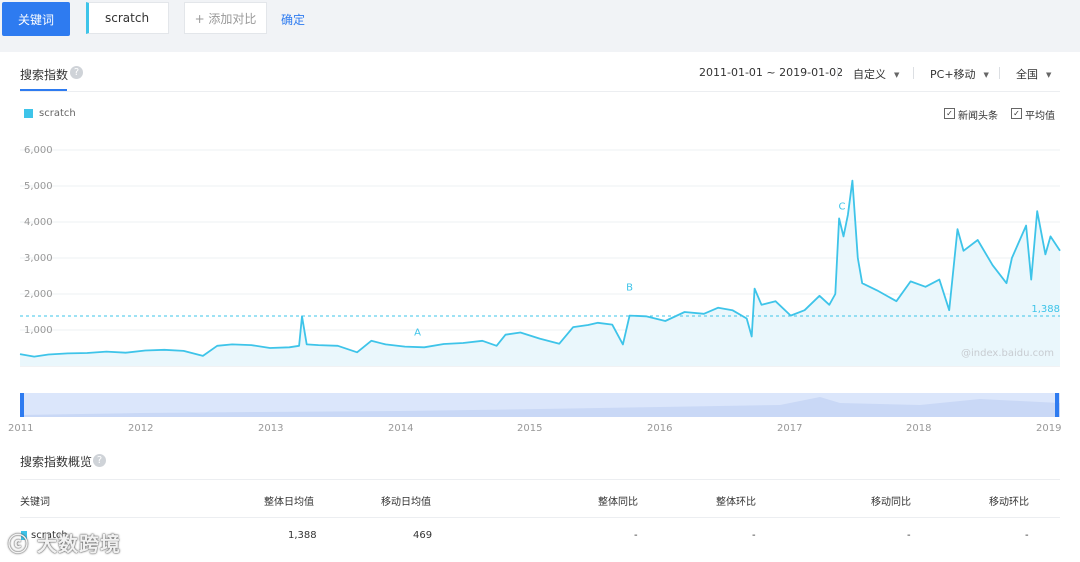  Describe the element at coordinates (302, 535) in the screenshot. I see `table-cell-overall-avg: 1,388` at that location.